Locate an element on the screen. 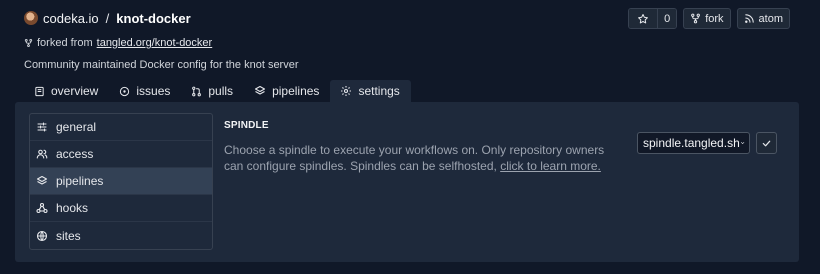 This screenshot has height=274, width=820. star-button-group: 0 is located at coordinates (653, 18).